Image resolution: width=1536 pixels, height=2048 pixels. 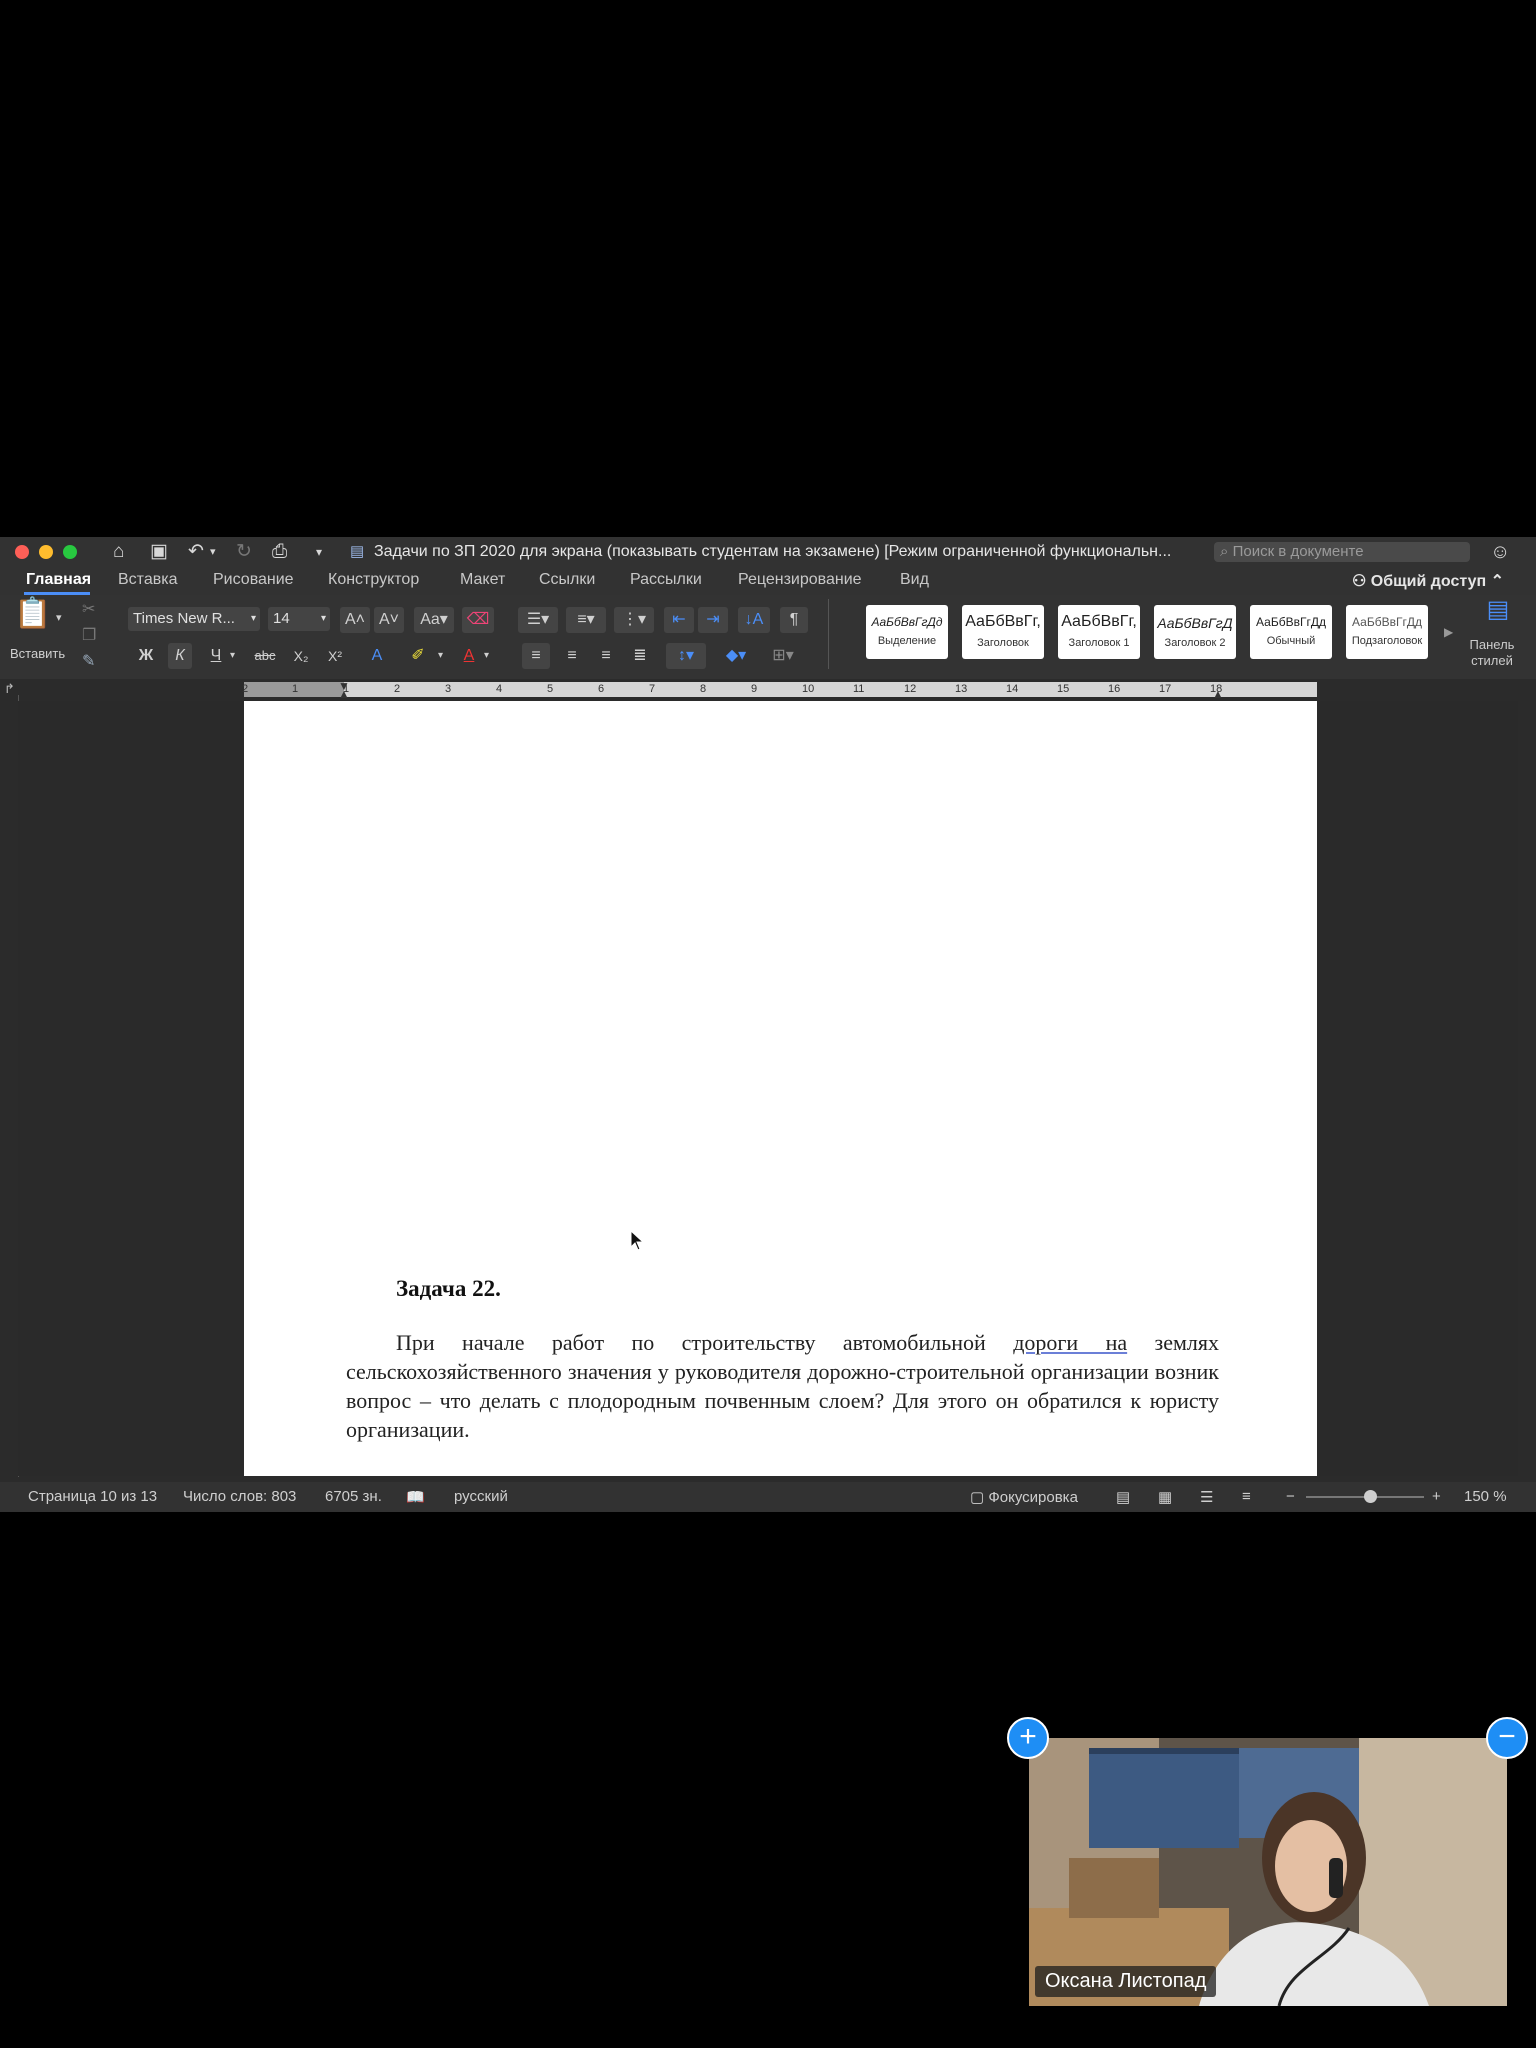 What do you see at coordinates (373, 580) in the screenshot?
I see `tab-design: Конструктор` at bounding box center [373, 580].